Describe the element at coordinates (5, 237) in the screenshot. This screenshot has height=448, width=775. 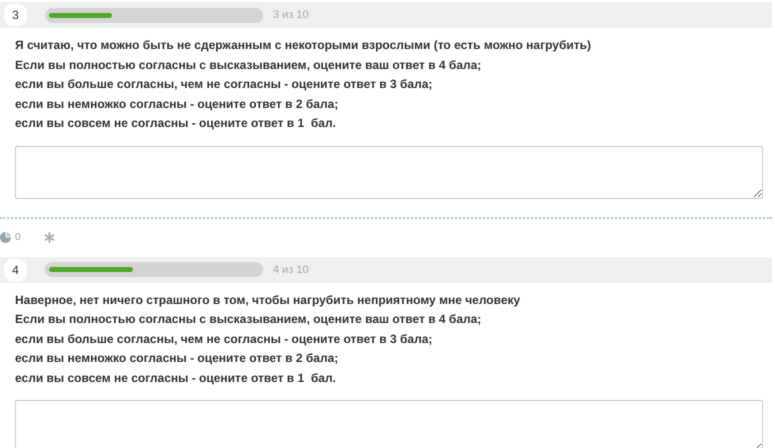
I see `pie-chart-icon` at that location.